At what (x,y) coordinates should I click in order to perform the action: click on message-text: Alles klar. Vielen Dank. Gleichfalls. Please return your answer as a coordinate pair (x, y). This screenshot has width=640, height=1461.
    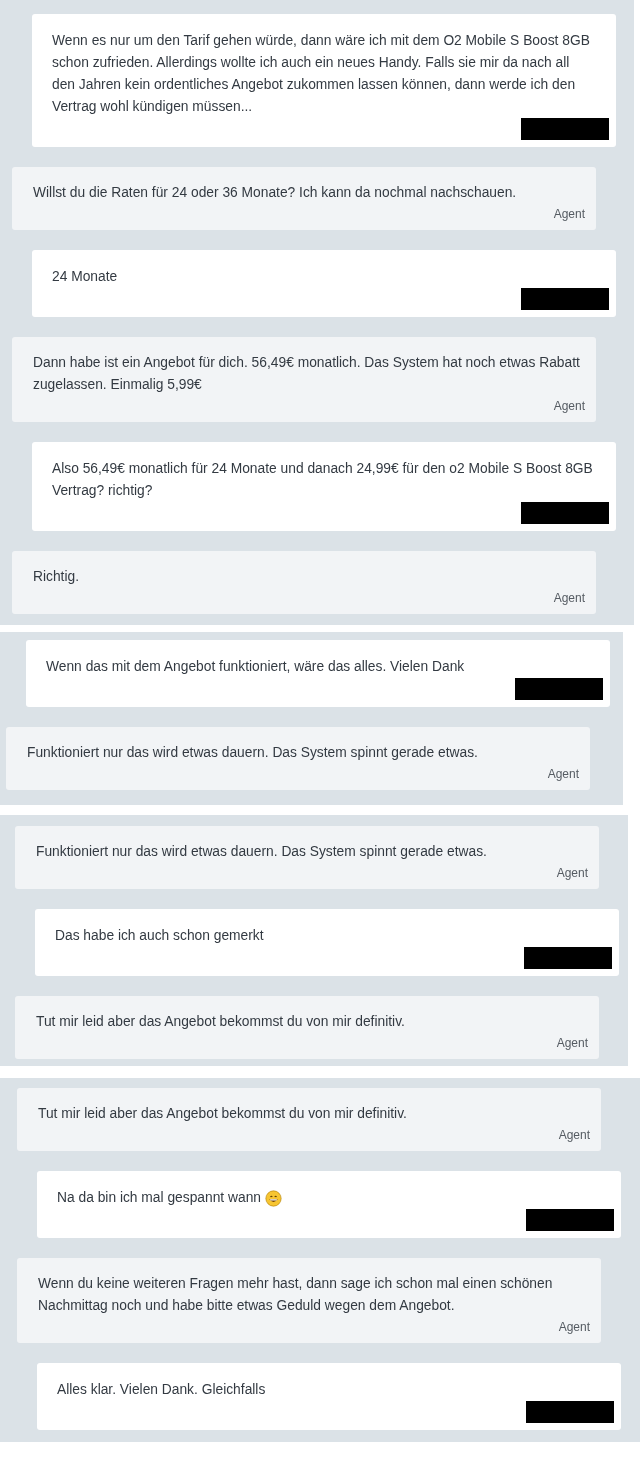
    Looking at the image, I should click on (161, 1390).